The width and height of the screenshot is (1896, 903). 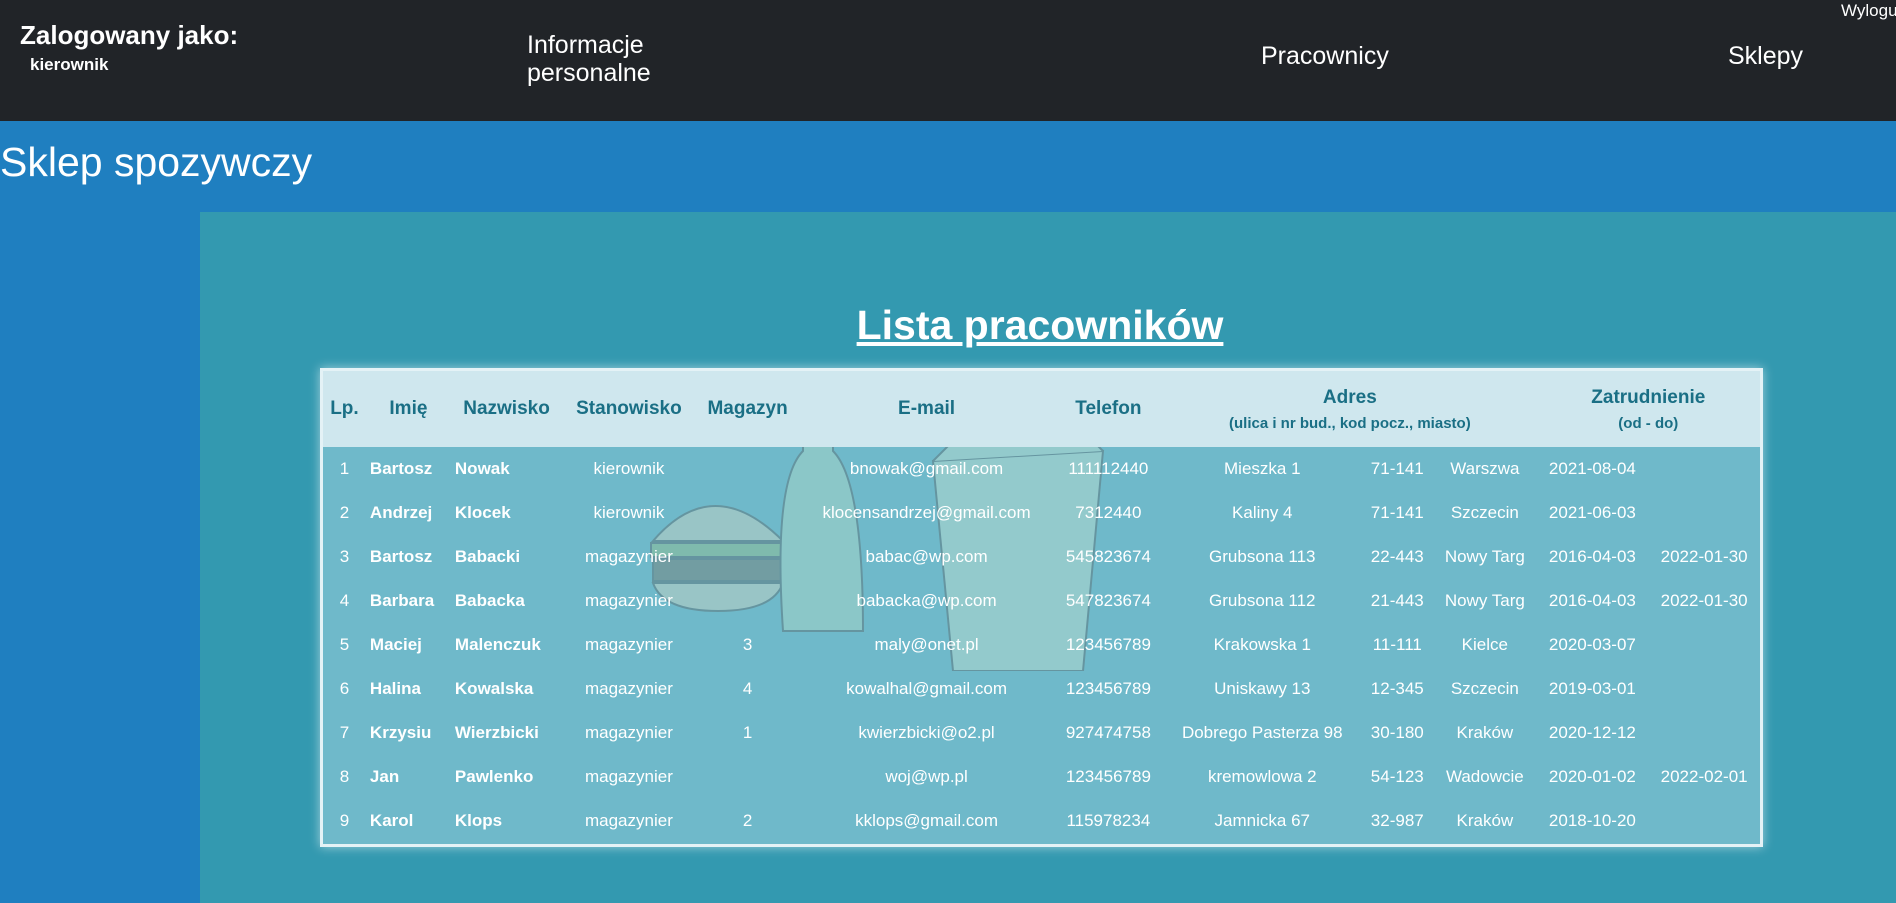 I want to click on cell-lp: 4, so click(x=344, y=600).